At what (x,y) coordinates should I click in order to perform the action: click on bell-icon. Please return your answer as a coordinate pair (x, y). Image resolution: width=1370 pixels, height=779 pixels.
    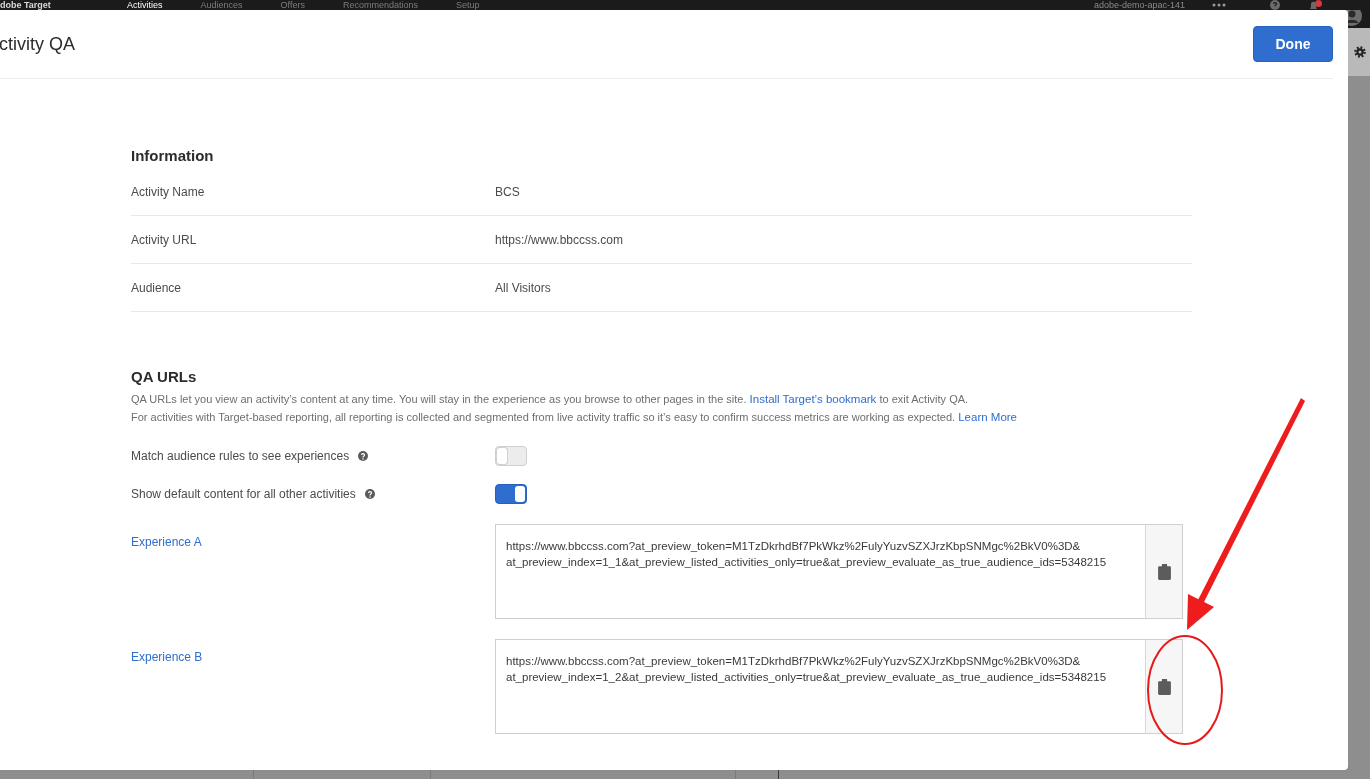
    Looking at the image, I should click on (1315, 5).